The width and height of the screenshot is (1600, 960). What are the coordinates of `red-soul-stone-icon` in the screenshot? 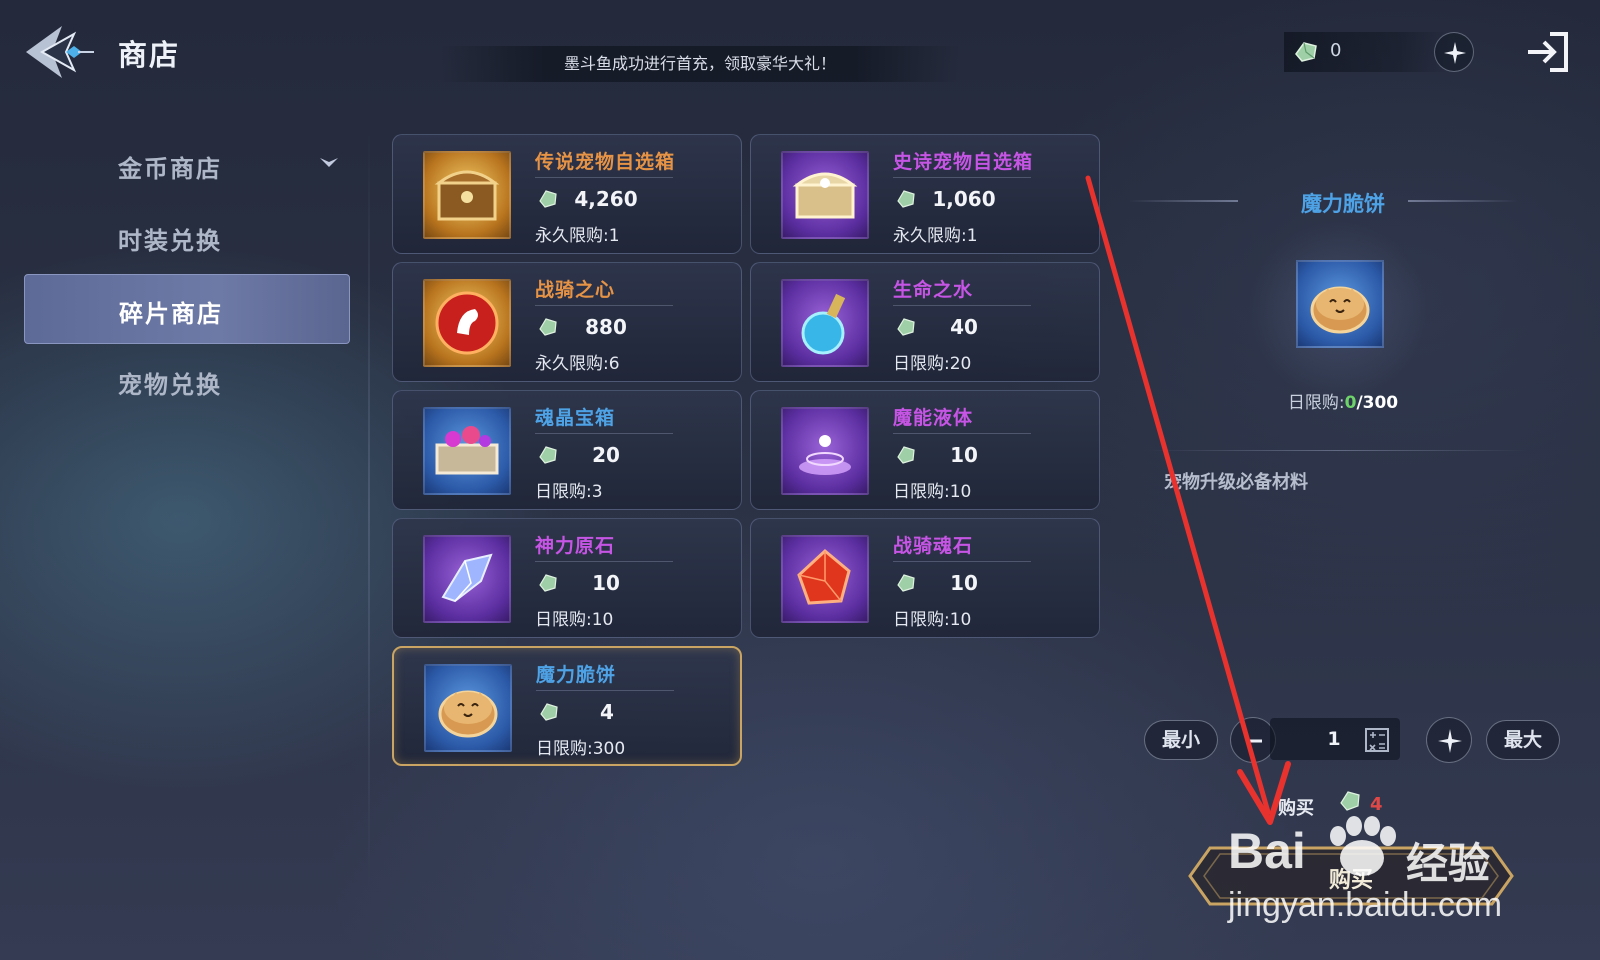 It's located at (825, 579).